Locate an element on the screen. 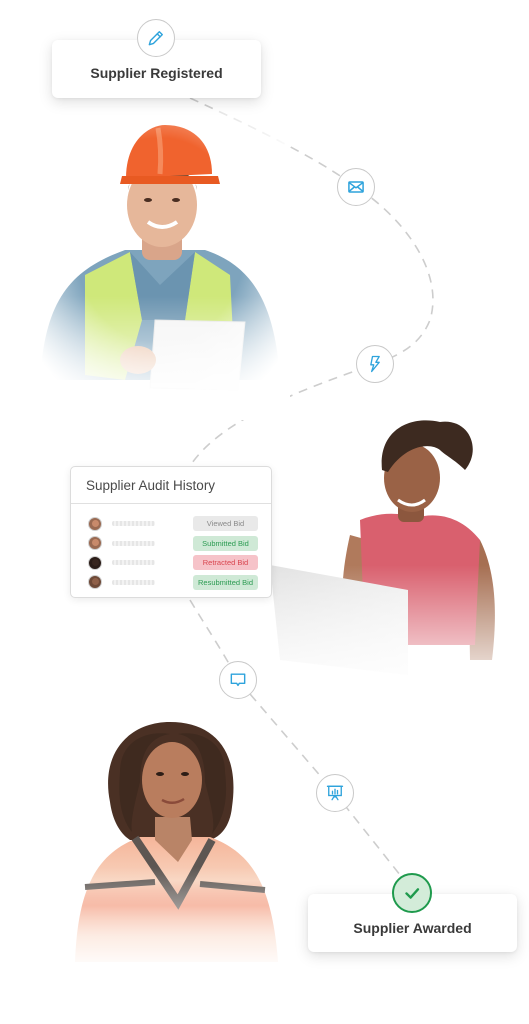  mail-icon is located at coordinates (356, 187).